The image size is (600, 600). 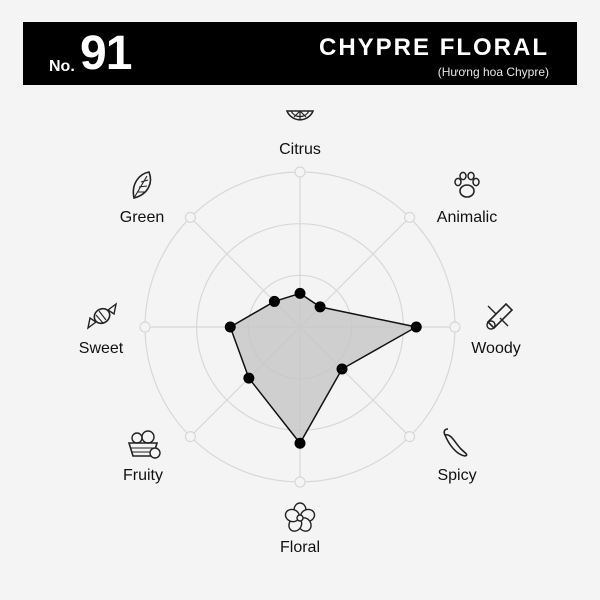 What do you see at coordinates (102, 316) in the screenshot?
I see `candy-icon` at bounding box center [102, 316].